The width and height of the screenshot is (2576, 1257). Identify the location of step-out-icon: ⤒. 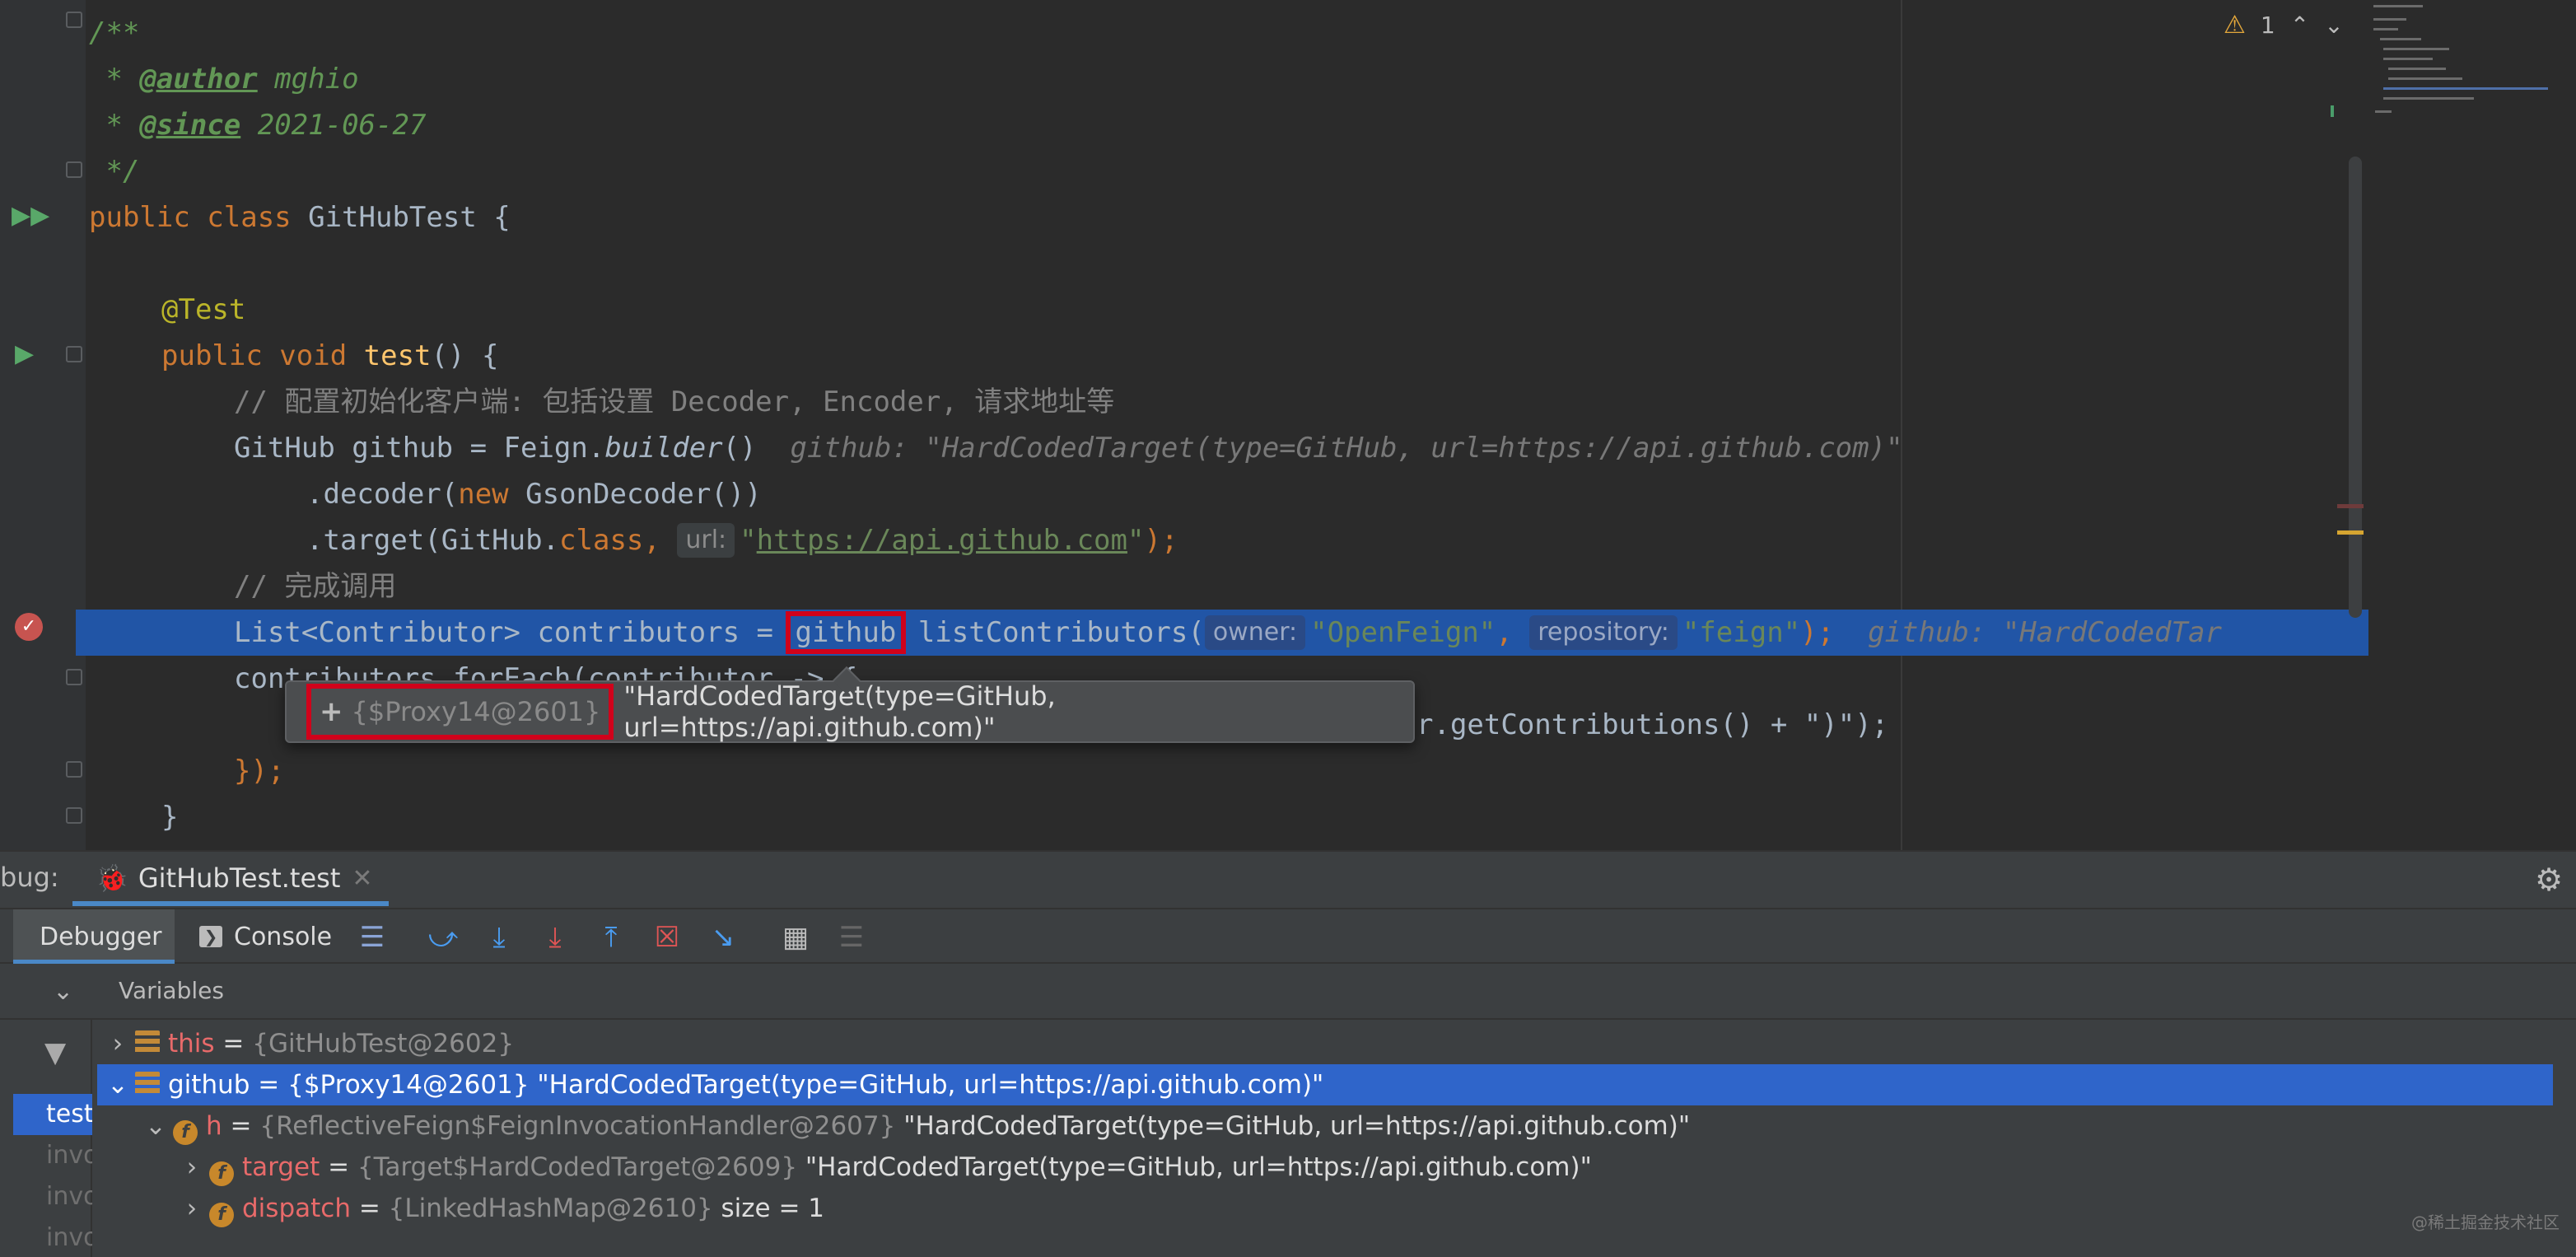
(611, 937).